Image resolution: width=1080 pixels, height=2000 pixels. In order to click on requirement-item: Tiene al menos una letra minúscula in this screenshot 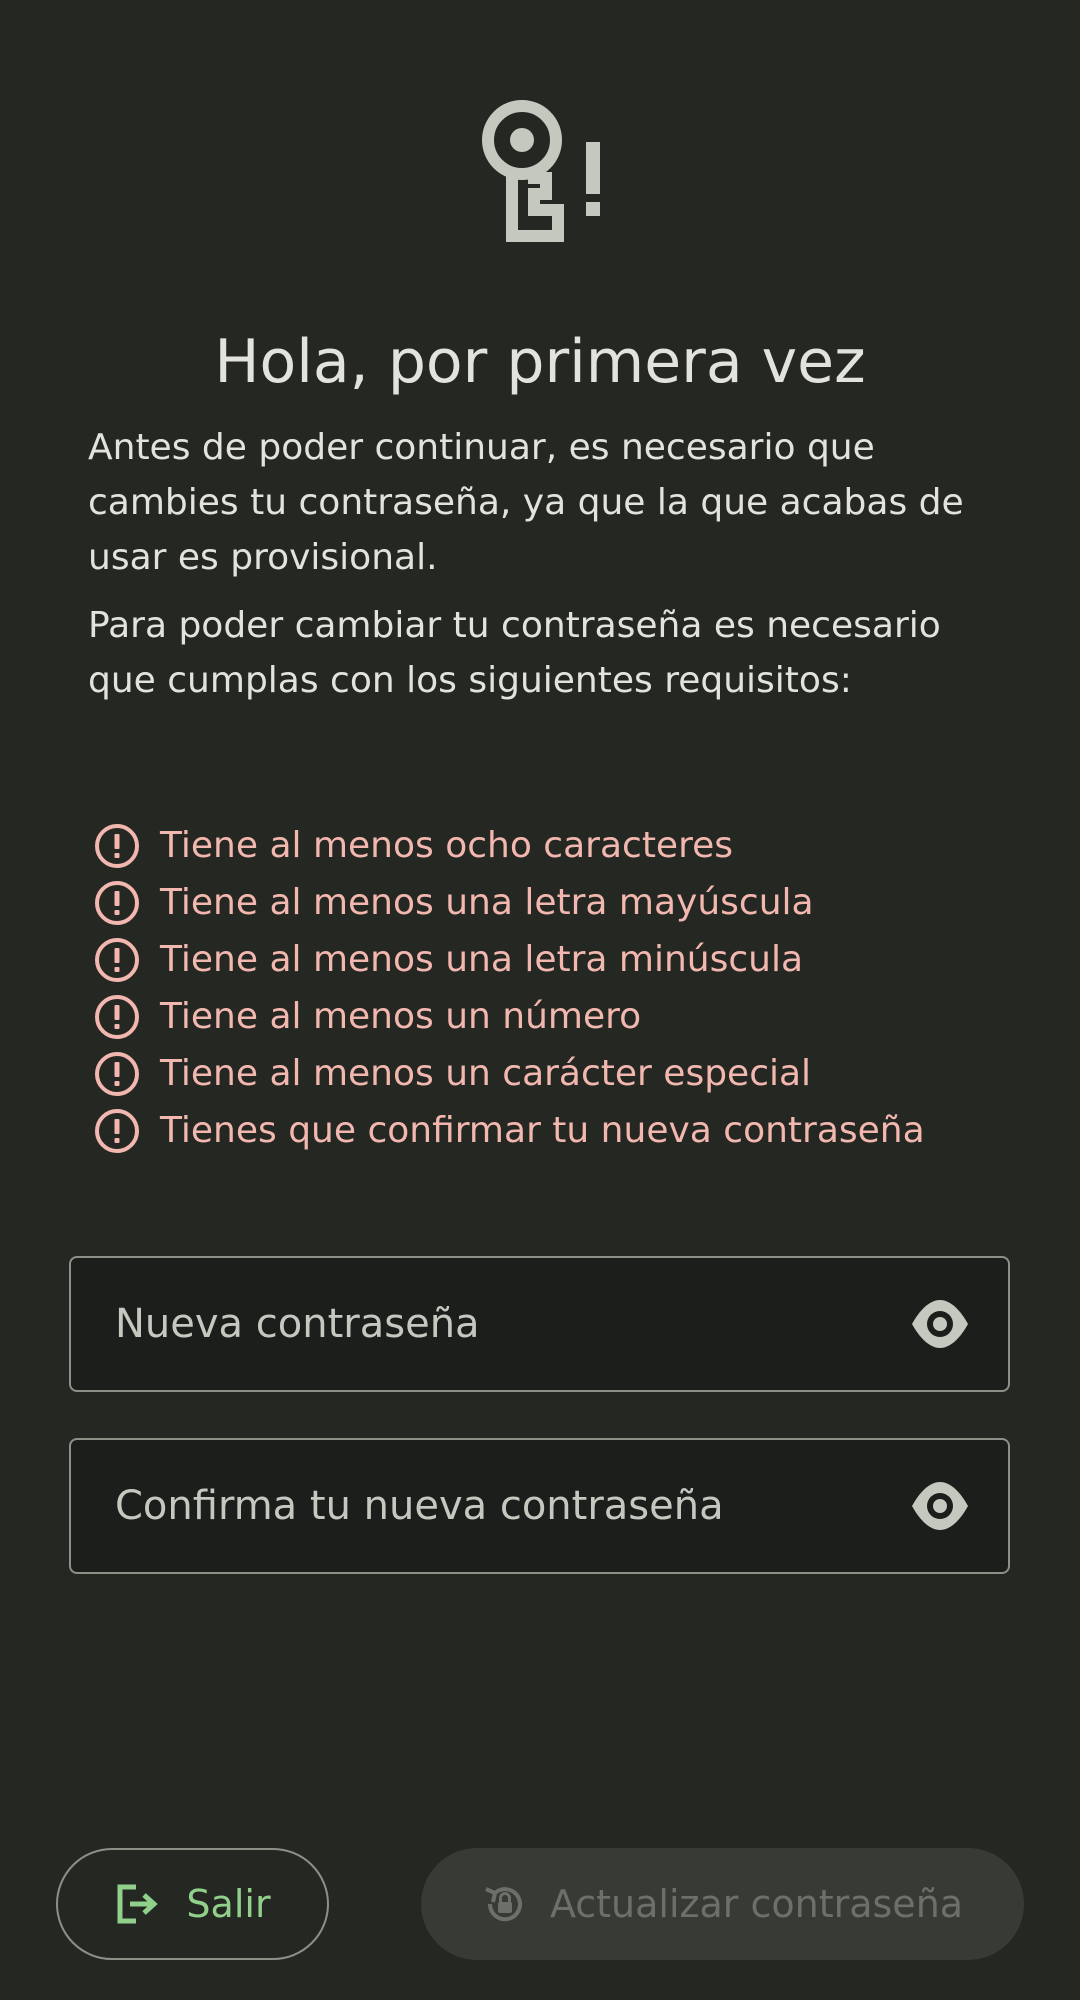, I will do `click(572, 959)`.